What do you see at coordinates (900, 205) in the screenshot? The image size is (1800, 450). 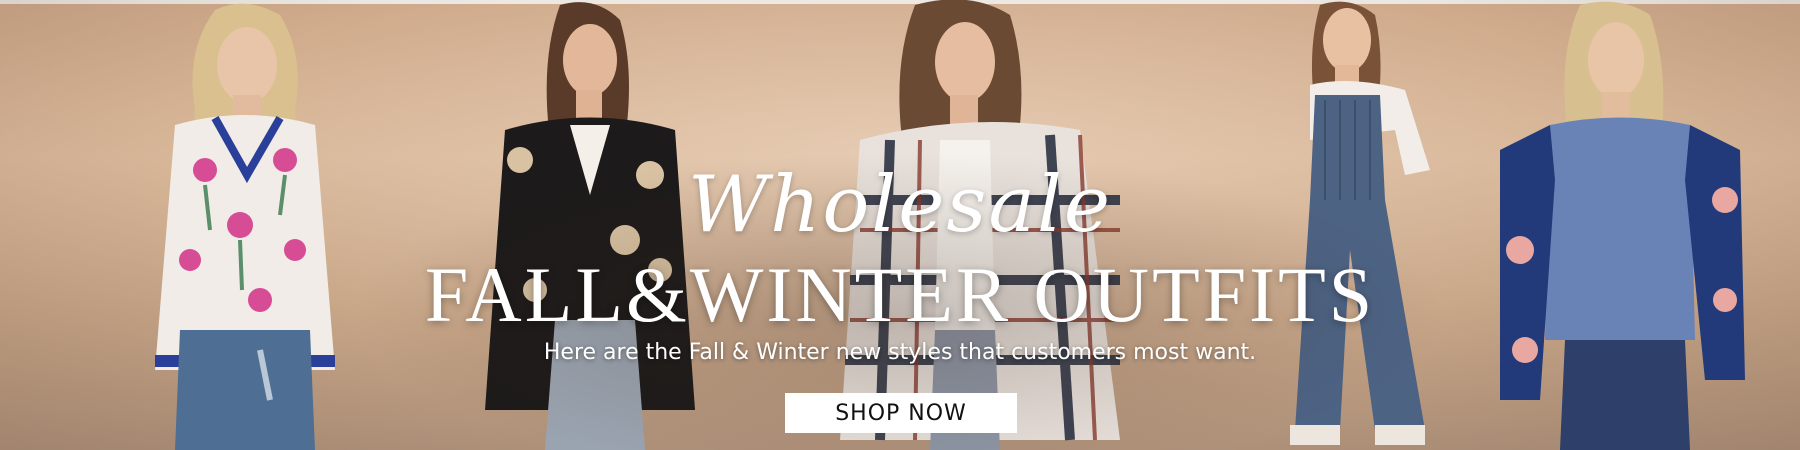 I see `script-title: Wholesale` at bounding box center [900, 205].